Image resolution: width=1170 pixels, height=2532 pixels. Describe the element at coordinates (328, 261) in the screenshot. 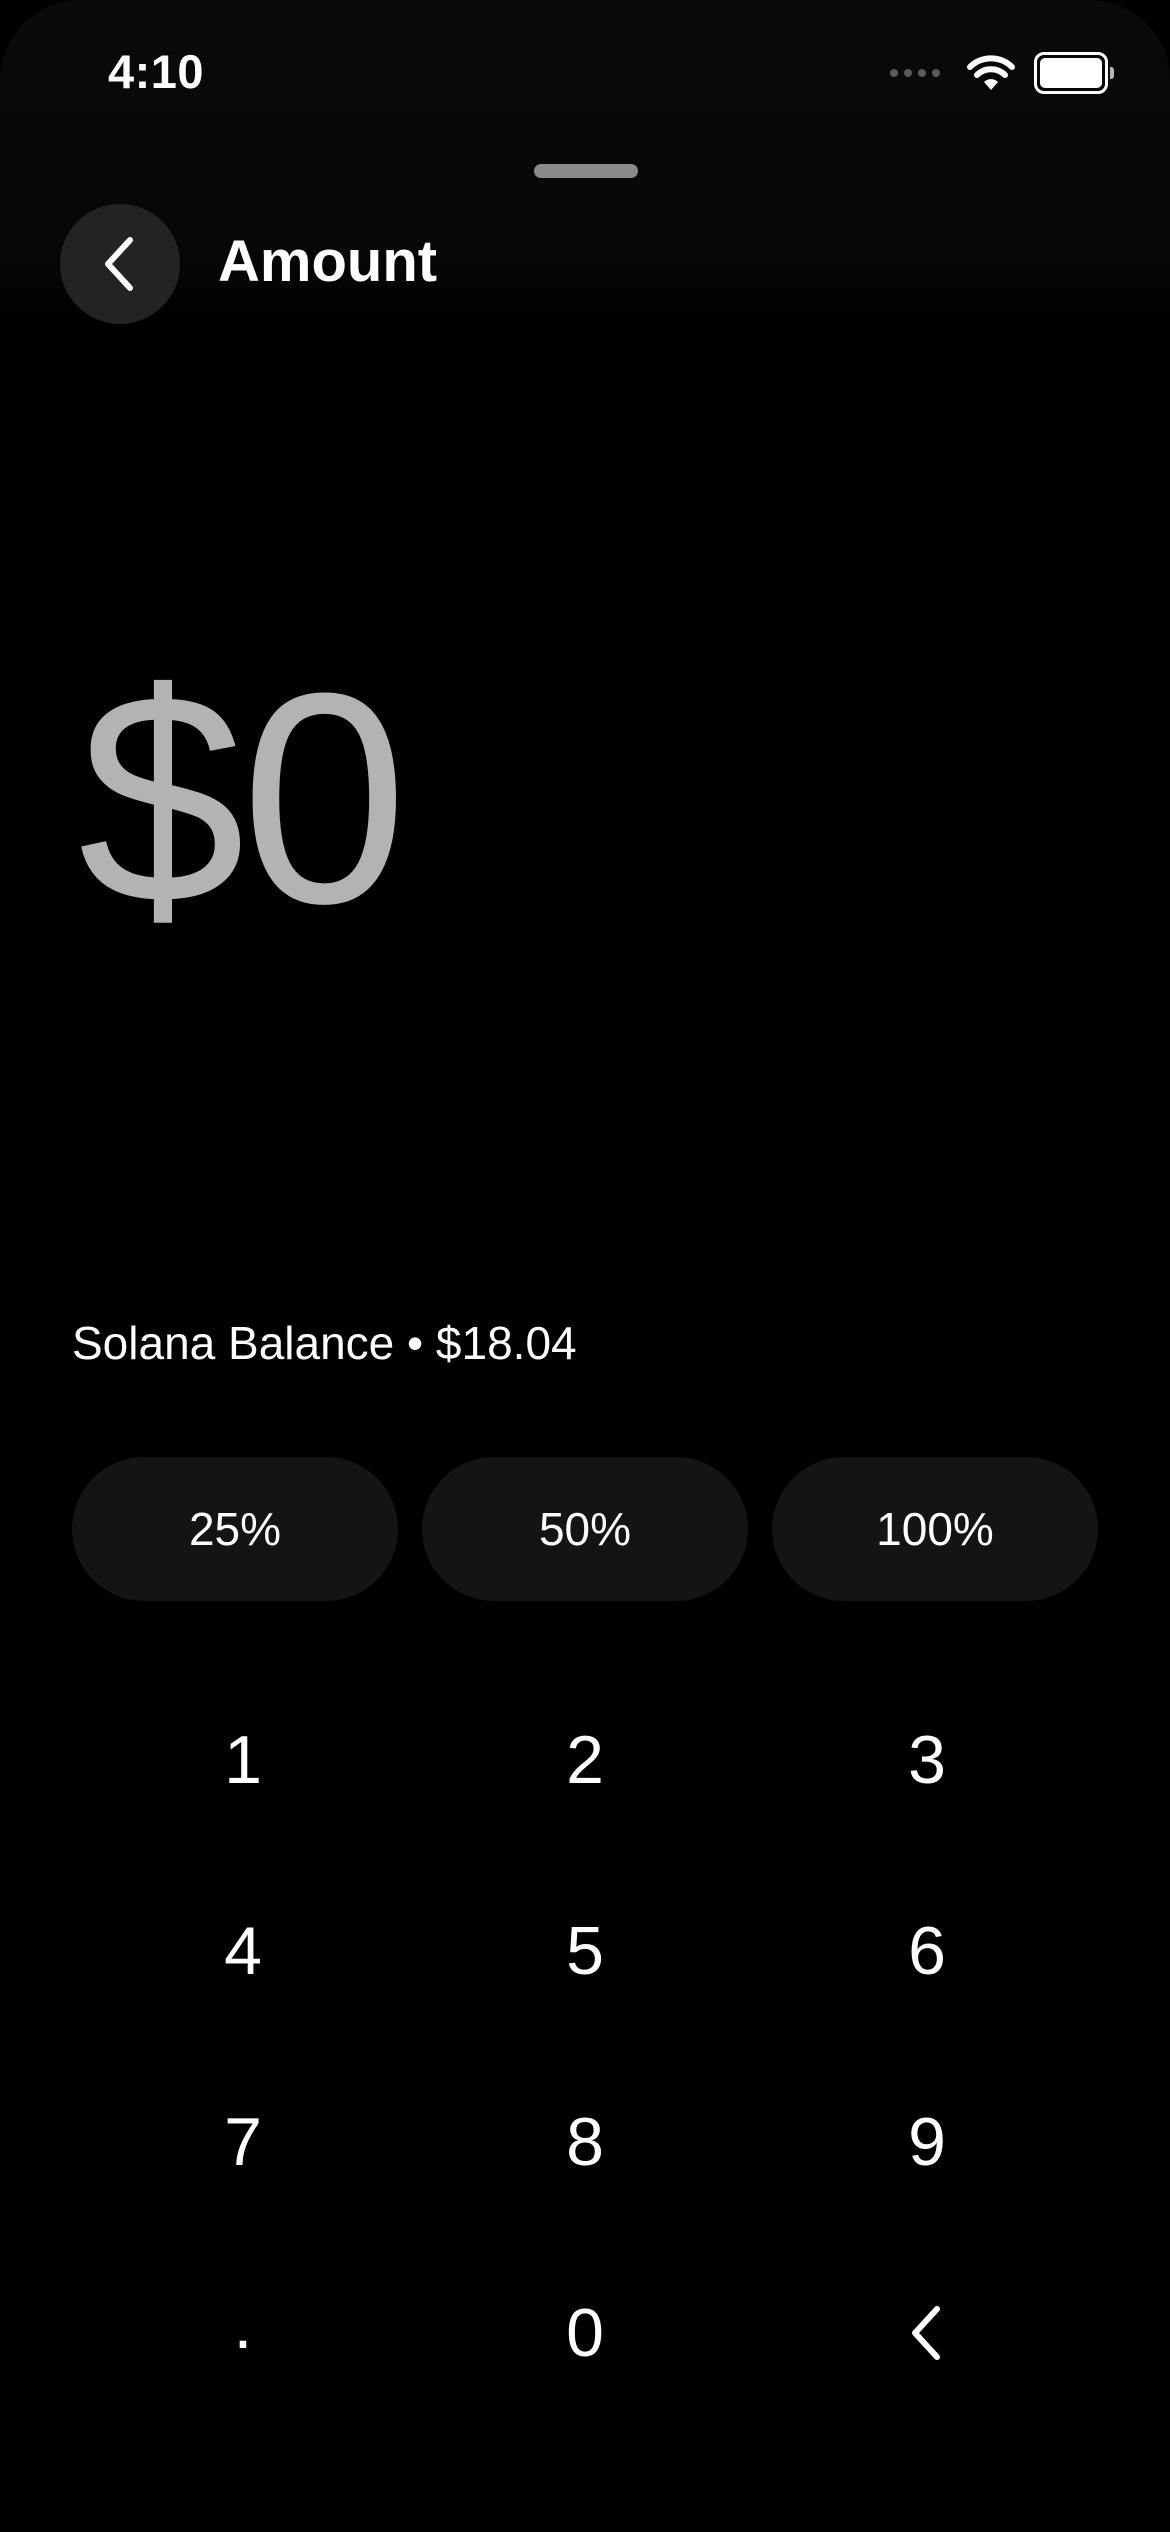

I see `page-title: Amount` at that location.